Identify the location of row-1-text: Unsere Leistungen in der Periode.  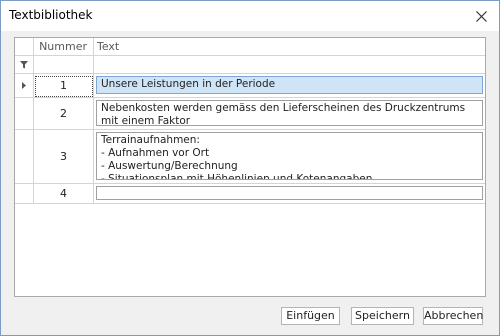
(289, 85).